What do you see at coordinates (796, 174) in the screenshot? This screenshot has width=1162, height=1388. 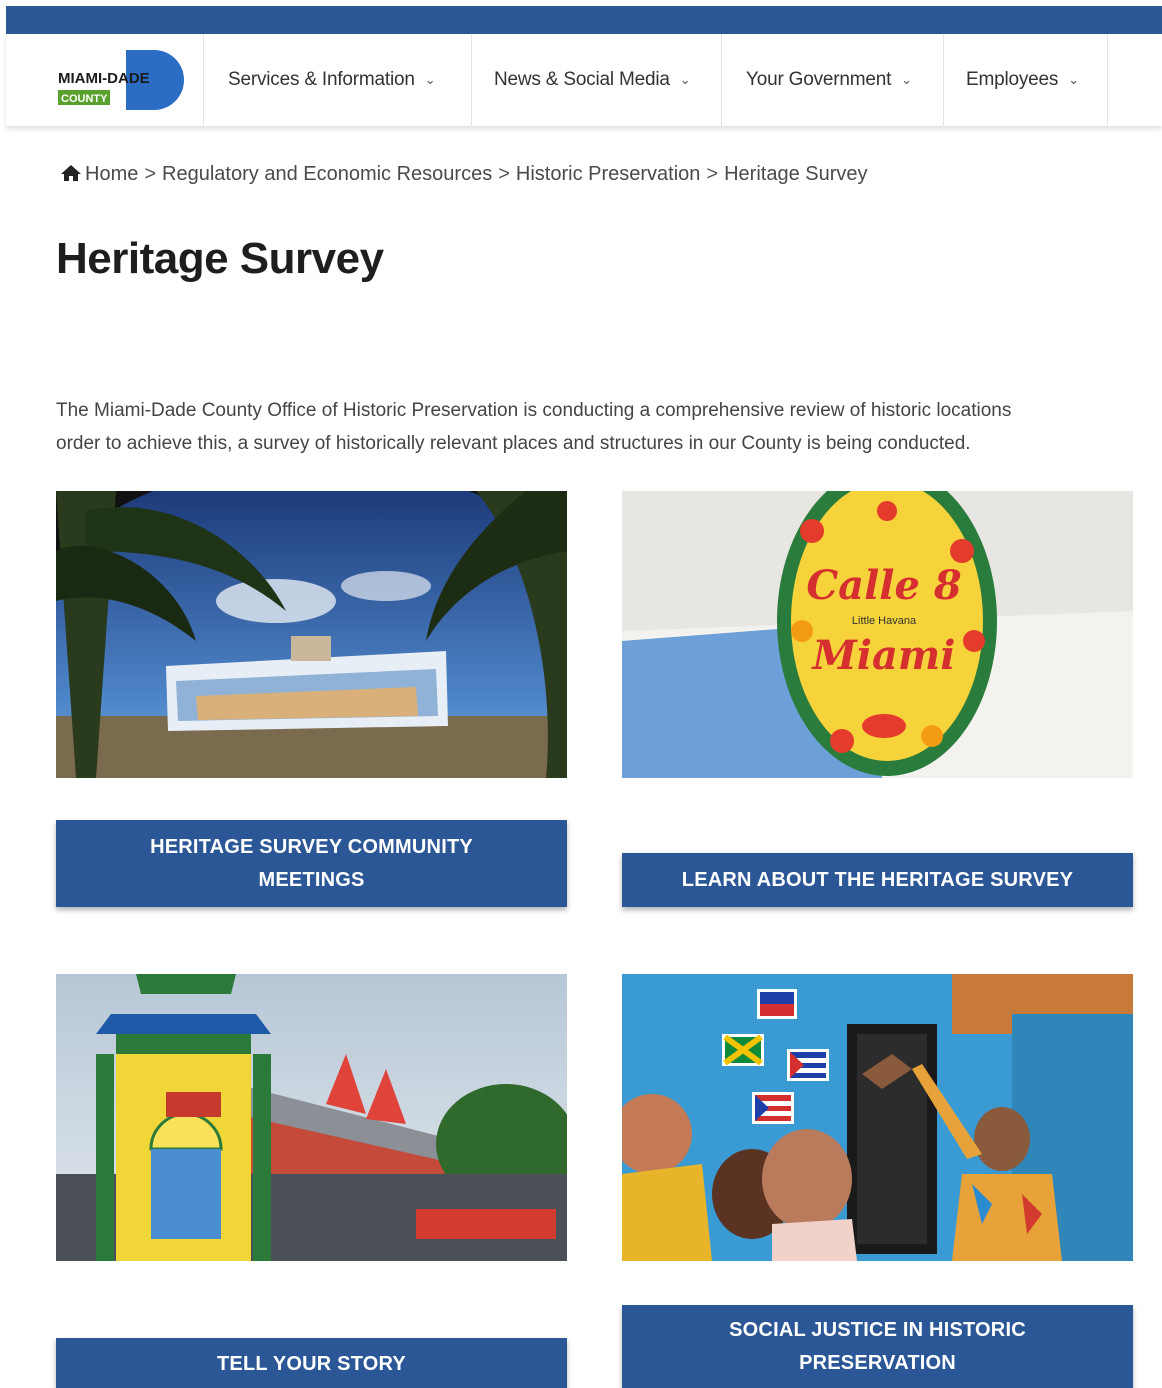 I see `breadcrumb-current: Heritage Survey` at bounding box center [796, 174].